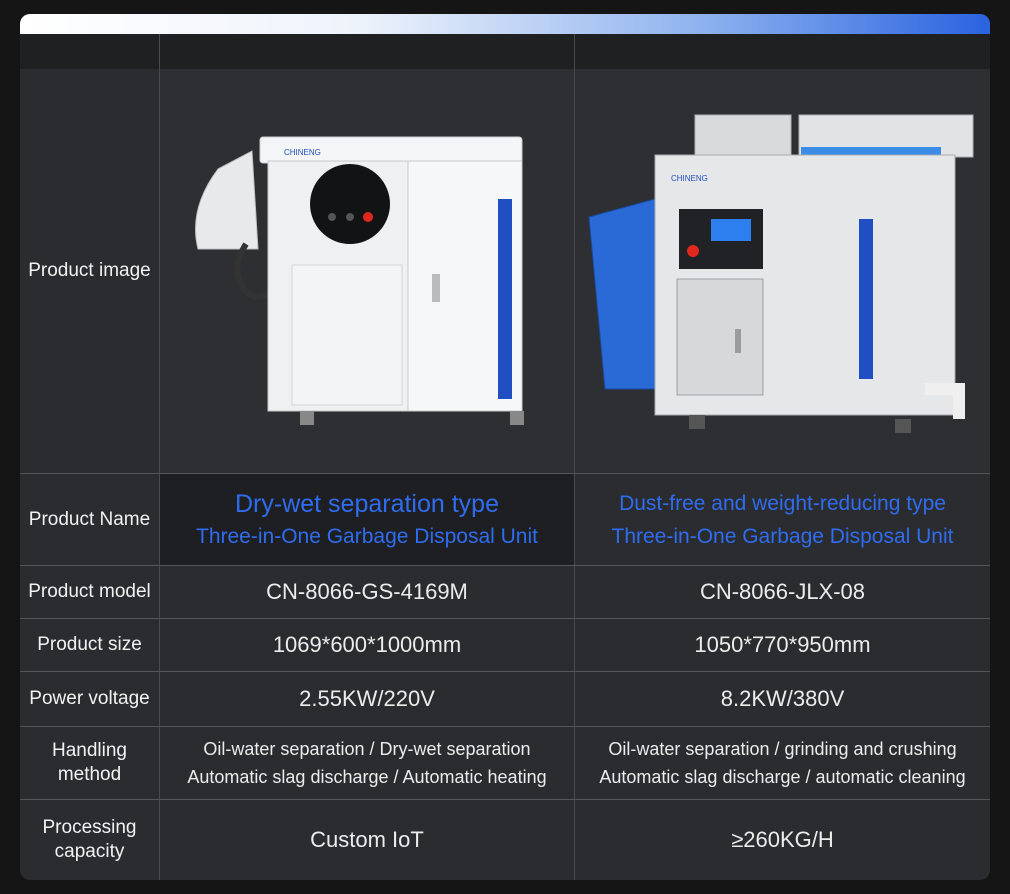 This screenshot has height=894, width=1010. I want to click on model-value-1: CN-8066-GS-4169M, so click(367, 591).